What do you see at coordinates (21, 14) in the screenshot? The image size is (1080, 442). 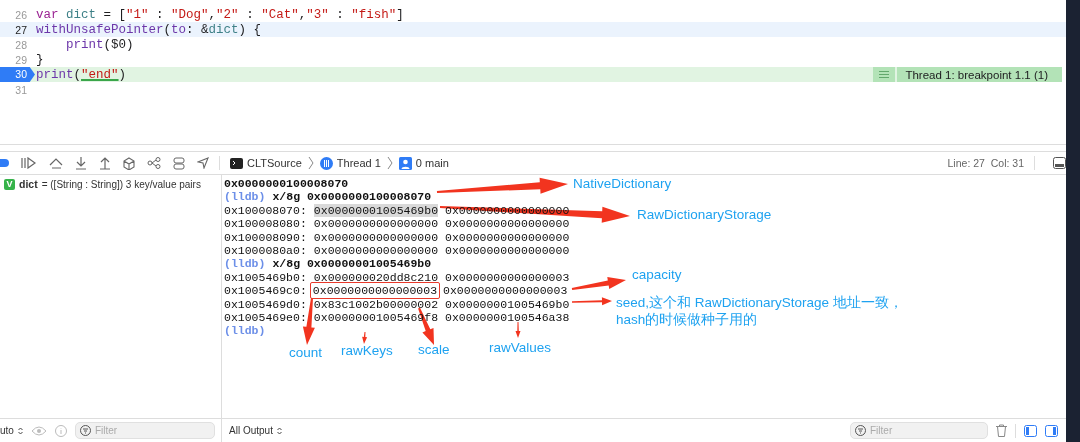 I see `line-number: 26` at bounding box center [21, 14].